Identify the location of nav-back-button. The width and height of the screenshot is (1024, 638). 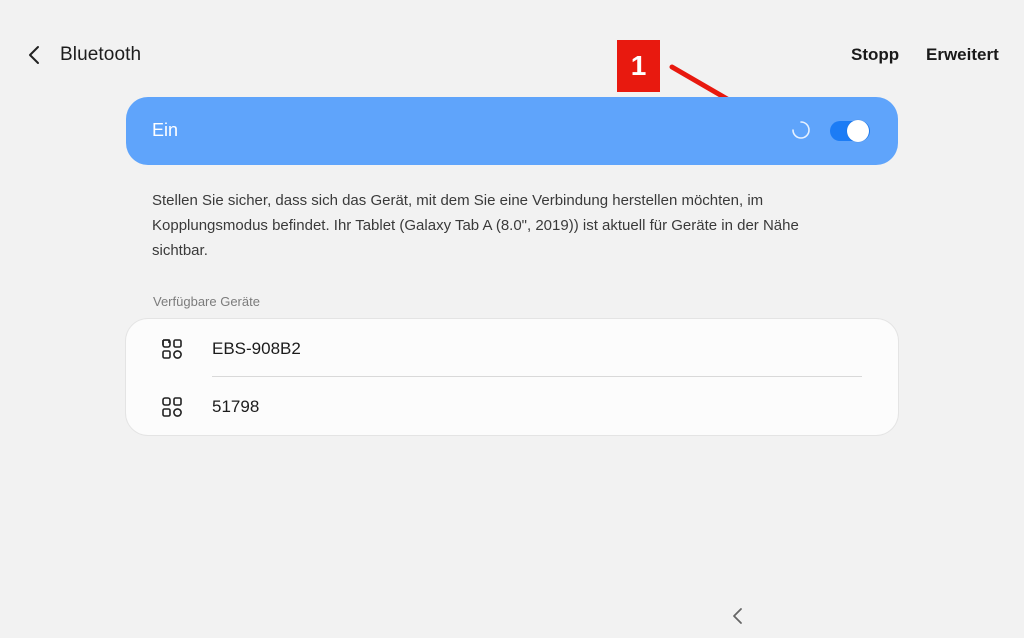
(738, 616).